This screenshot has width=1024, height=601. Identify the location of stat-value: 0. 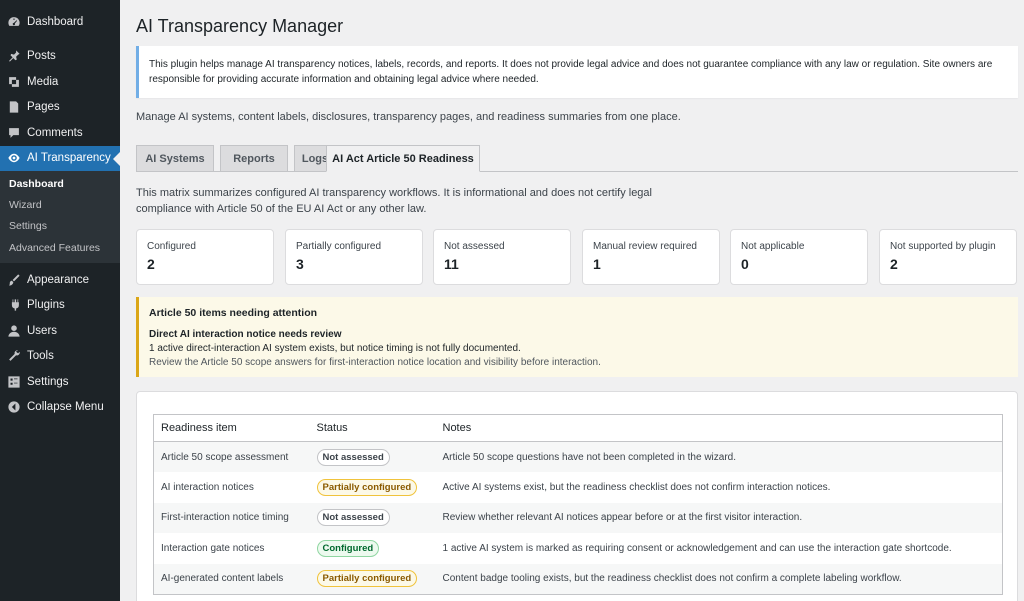
(745, 264).